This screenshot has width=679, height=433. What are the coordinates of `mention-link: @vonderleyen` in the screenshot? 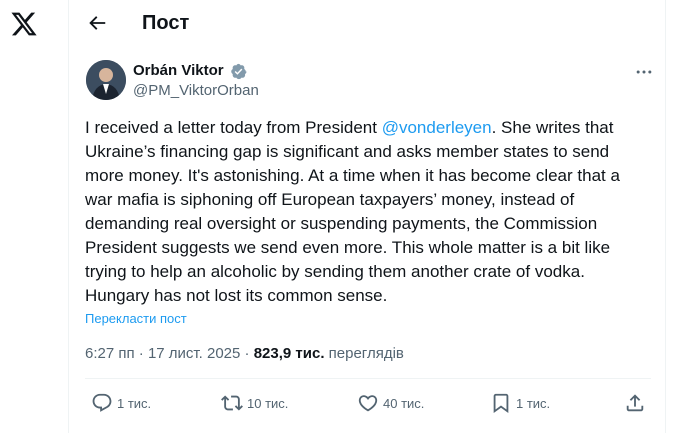 It's located at (437, 127).